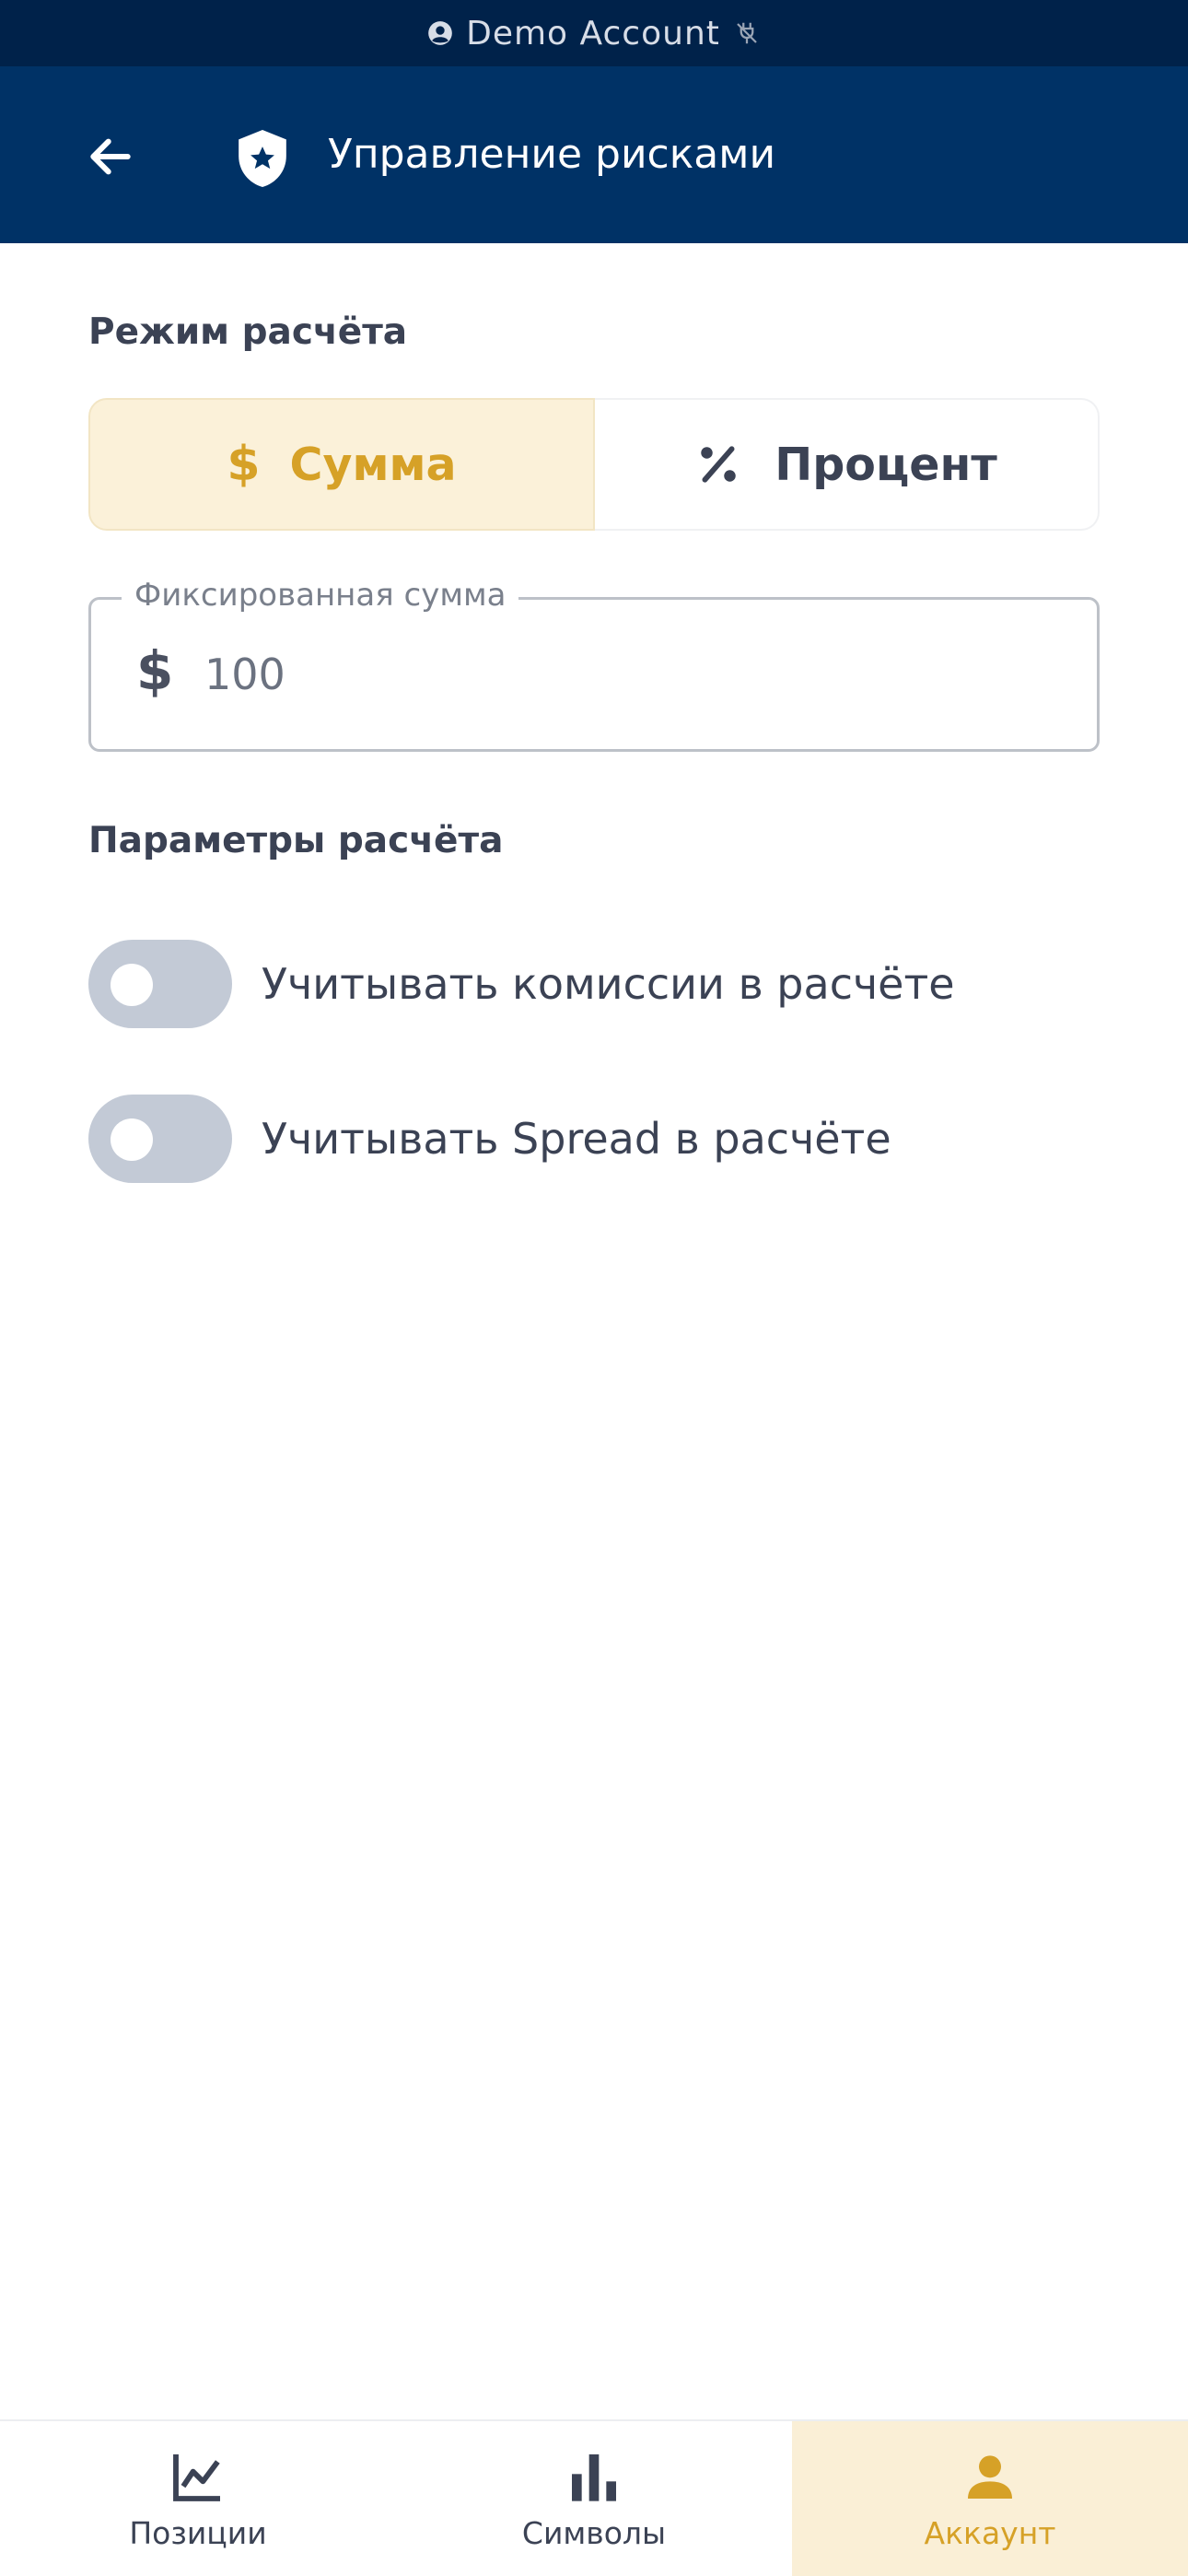  Describe the element at coordinates (262, 158) in the screenshot. I see `shield-star-icon` at that location.